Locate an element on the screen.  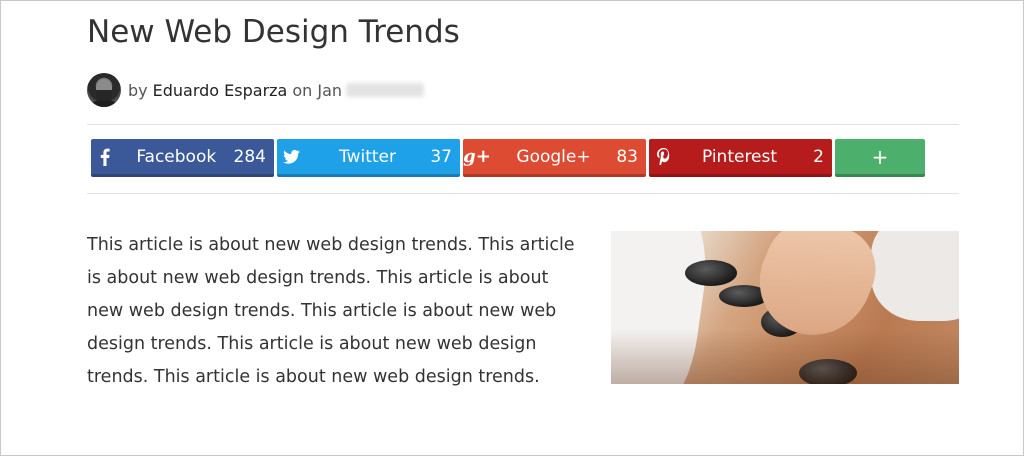
byline: by Eduardo Esparza on Jan is located at coordinates (256, 90).